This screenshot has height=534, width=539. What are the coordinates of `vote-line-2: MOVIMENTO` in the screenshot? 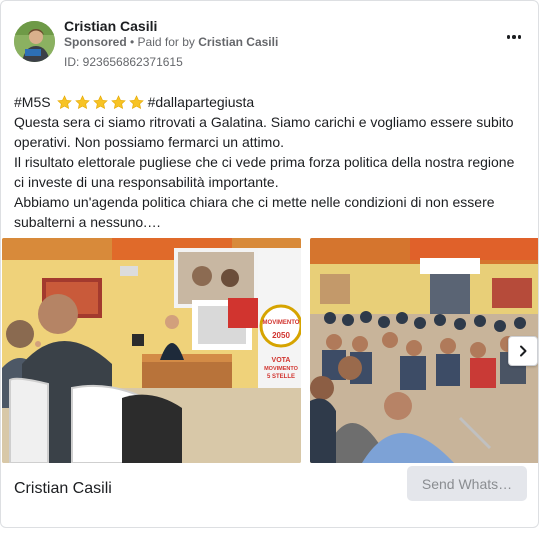 It's located at (281, 369).